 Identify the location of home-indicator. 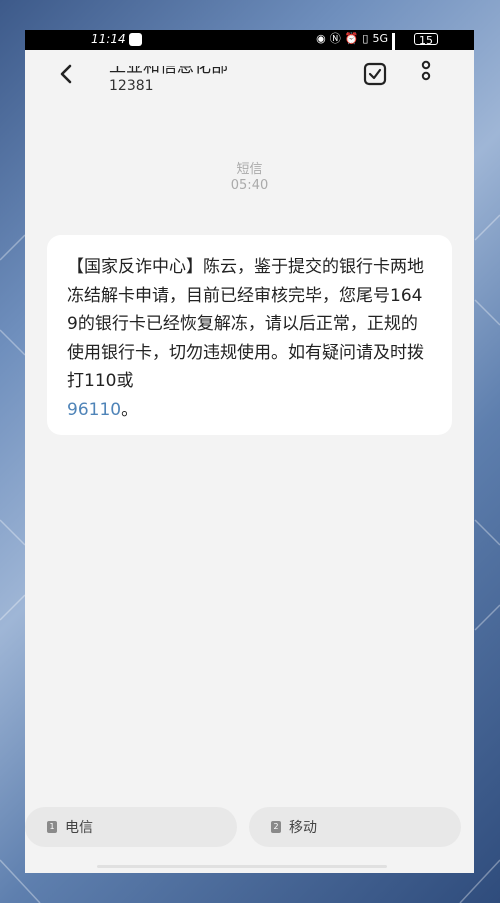
(242, 866).